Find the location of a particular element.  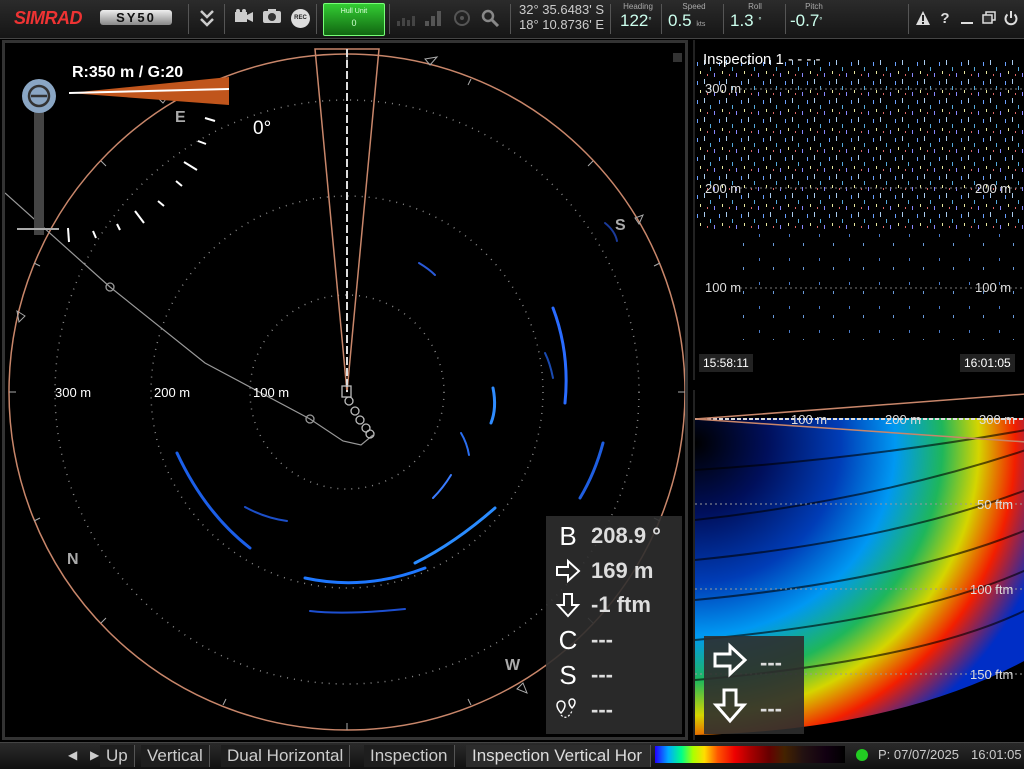

speed-label: Speed is located at coordinates (694, 6).